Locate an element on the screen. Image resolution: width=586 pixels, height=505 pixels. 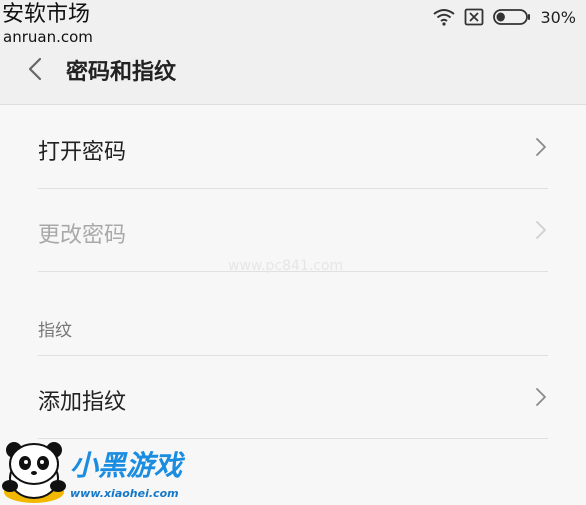
watermark-anruan-text: 安软市场 is located at coordinates (46, 14).